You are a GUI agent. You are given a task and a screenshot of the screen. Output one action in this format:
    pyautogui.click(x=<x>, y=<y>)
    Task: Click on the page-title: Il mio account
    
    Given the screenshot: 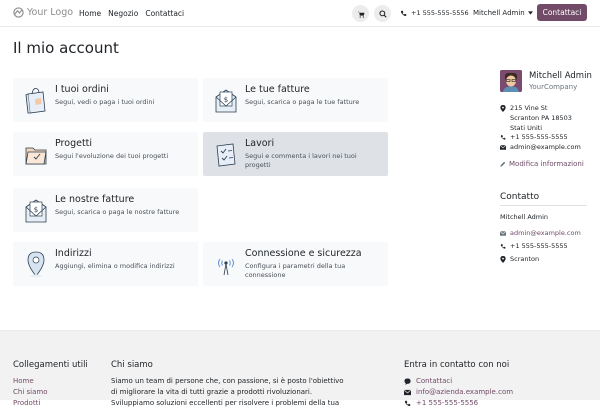 What is the action you would take?
    pyautogui.click(x=66, y=48)
    